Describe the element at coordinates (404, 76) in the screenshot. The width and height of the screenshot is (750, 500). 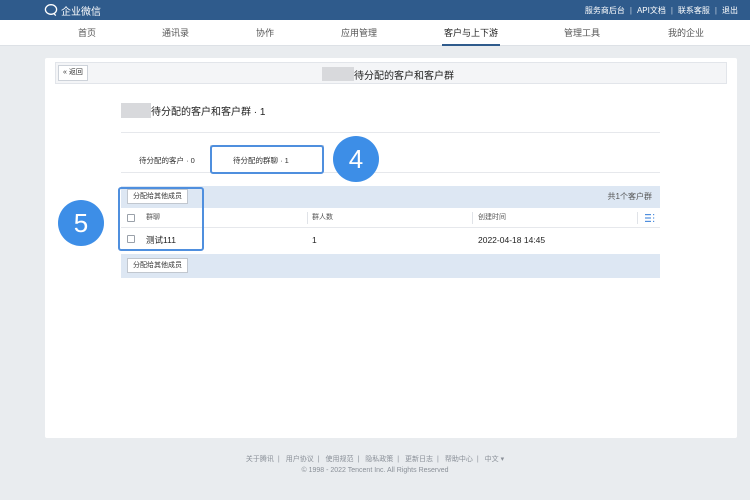
I see `page-title-text: 待分配的客户和客户群` at that location.